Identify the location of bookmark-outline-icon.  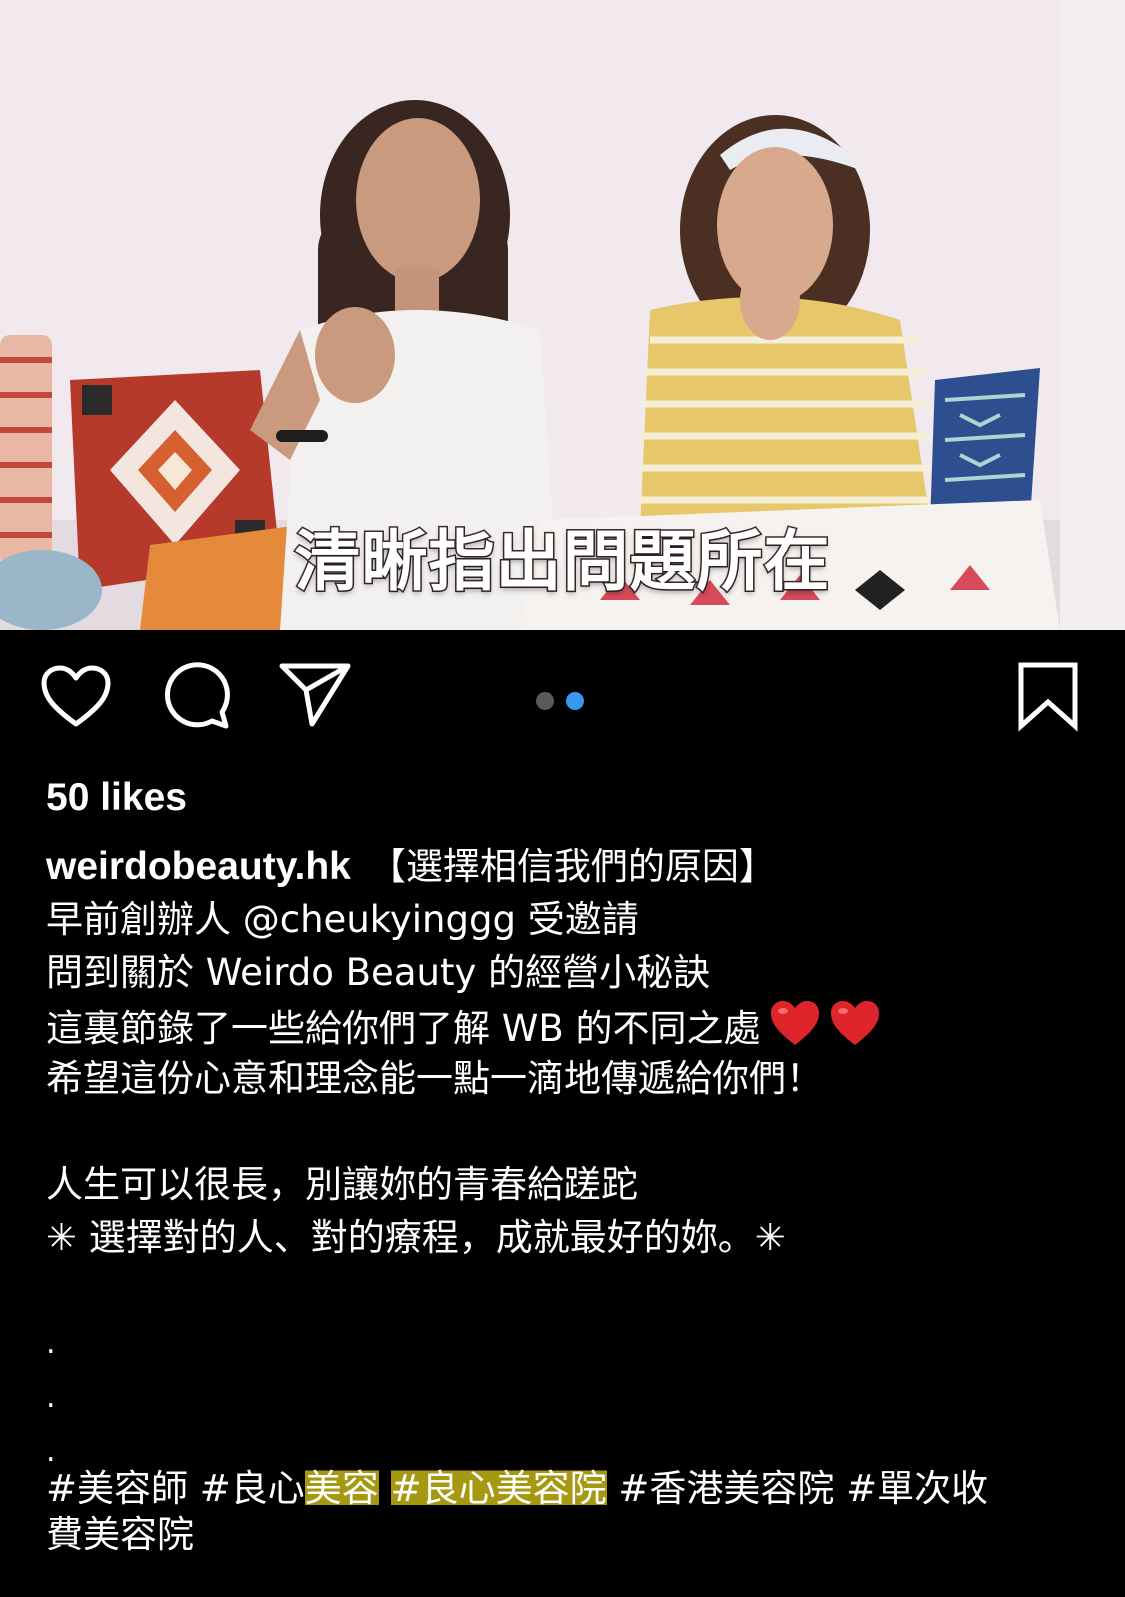
(1048, 696).